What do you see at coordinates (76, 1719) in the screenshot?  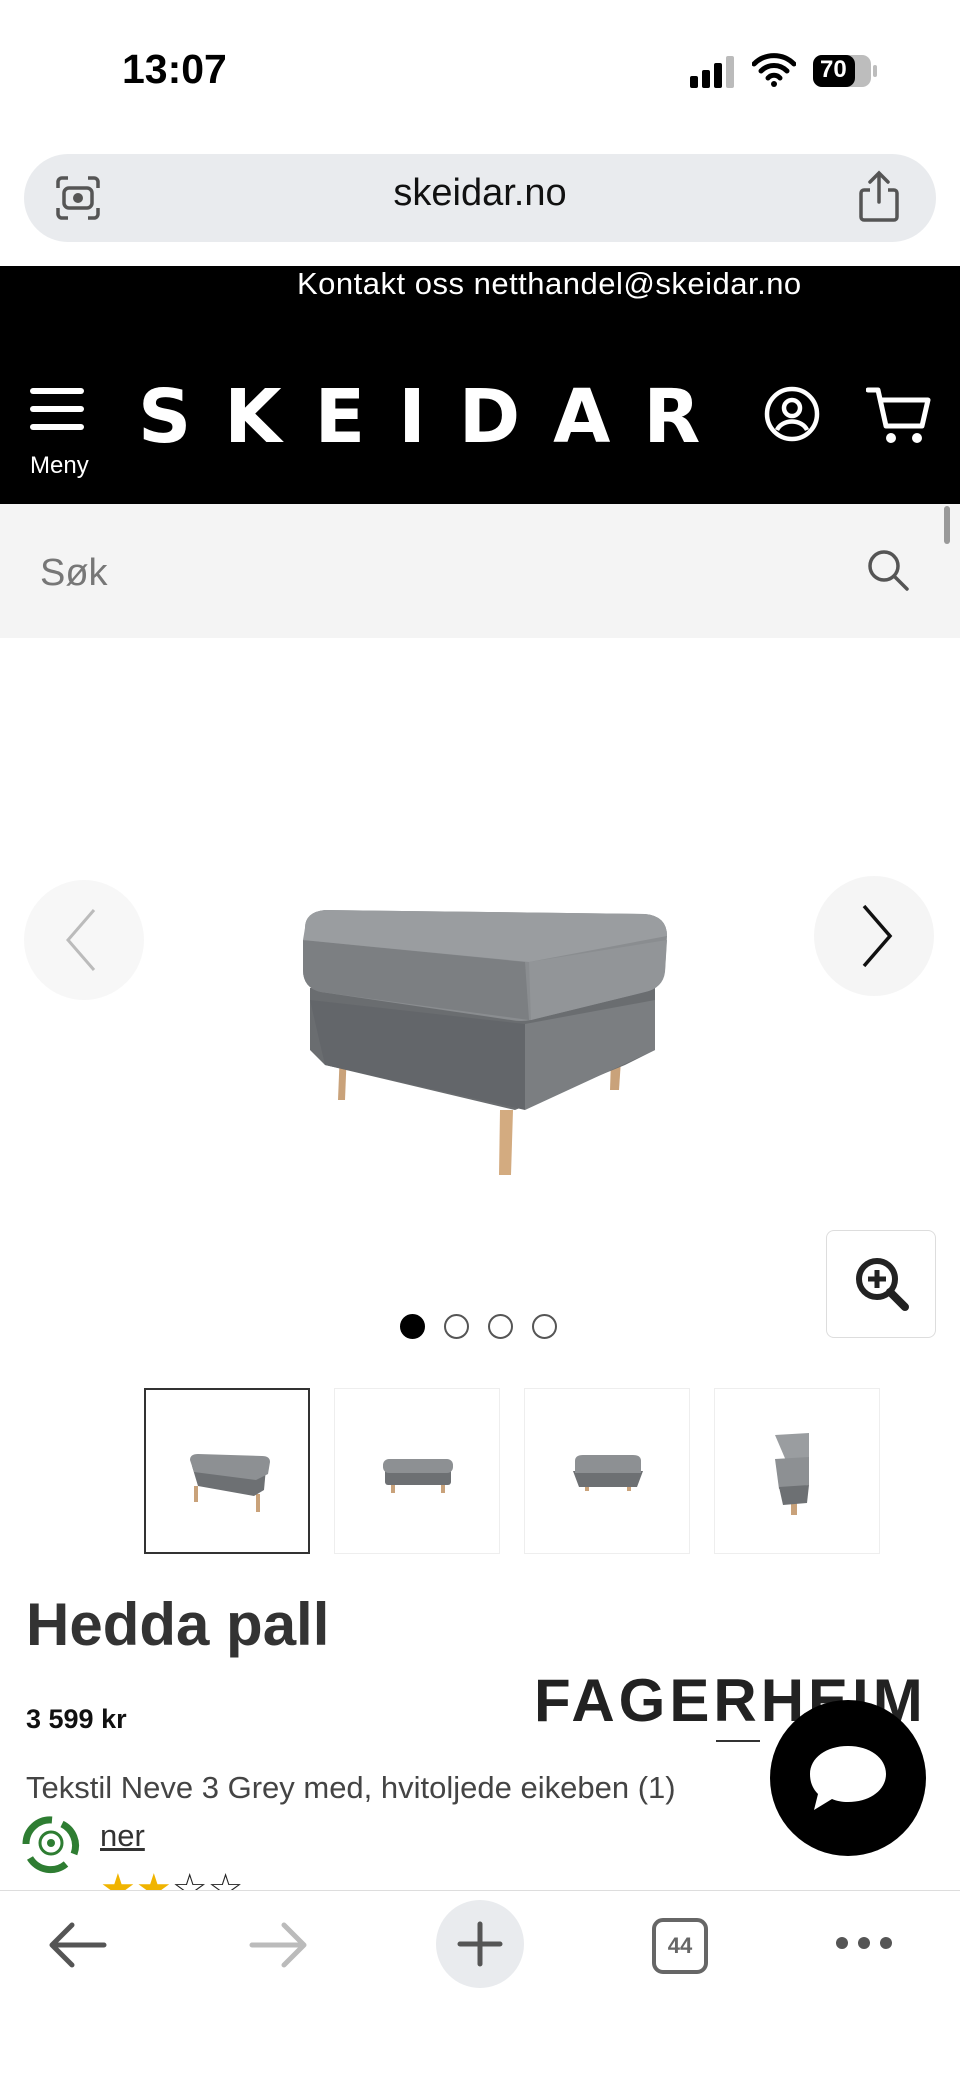 I see `product-price: 3 599 kr` at bounding box center [76, 1719].